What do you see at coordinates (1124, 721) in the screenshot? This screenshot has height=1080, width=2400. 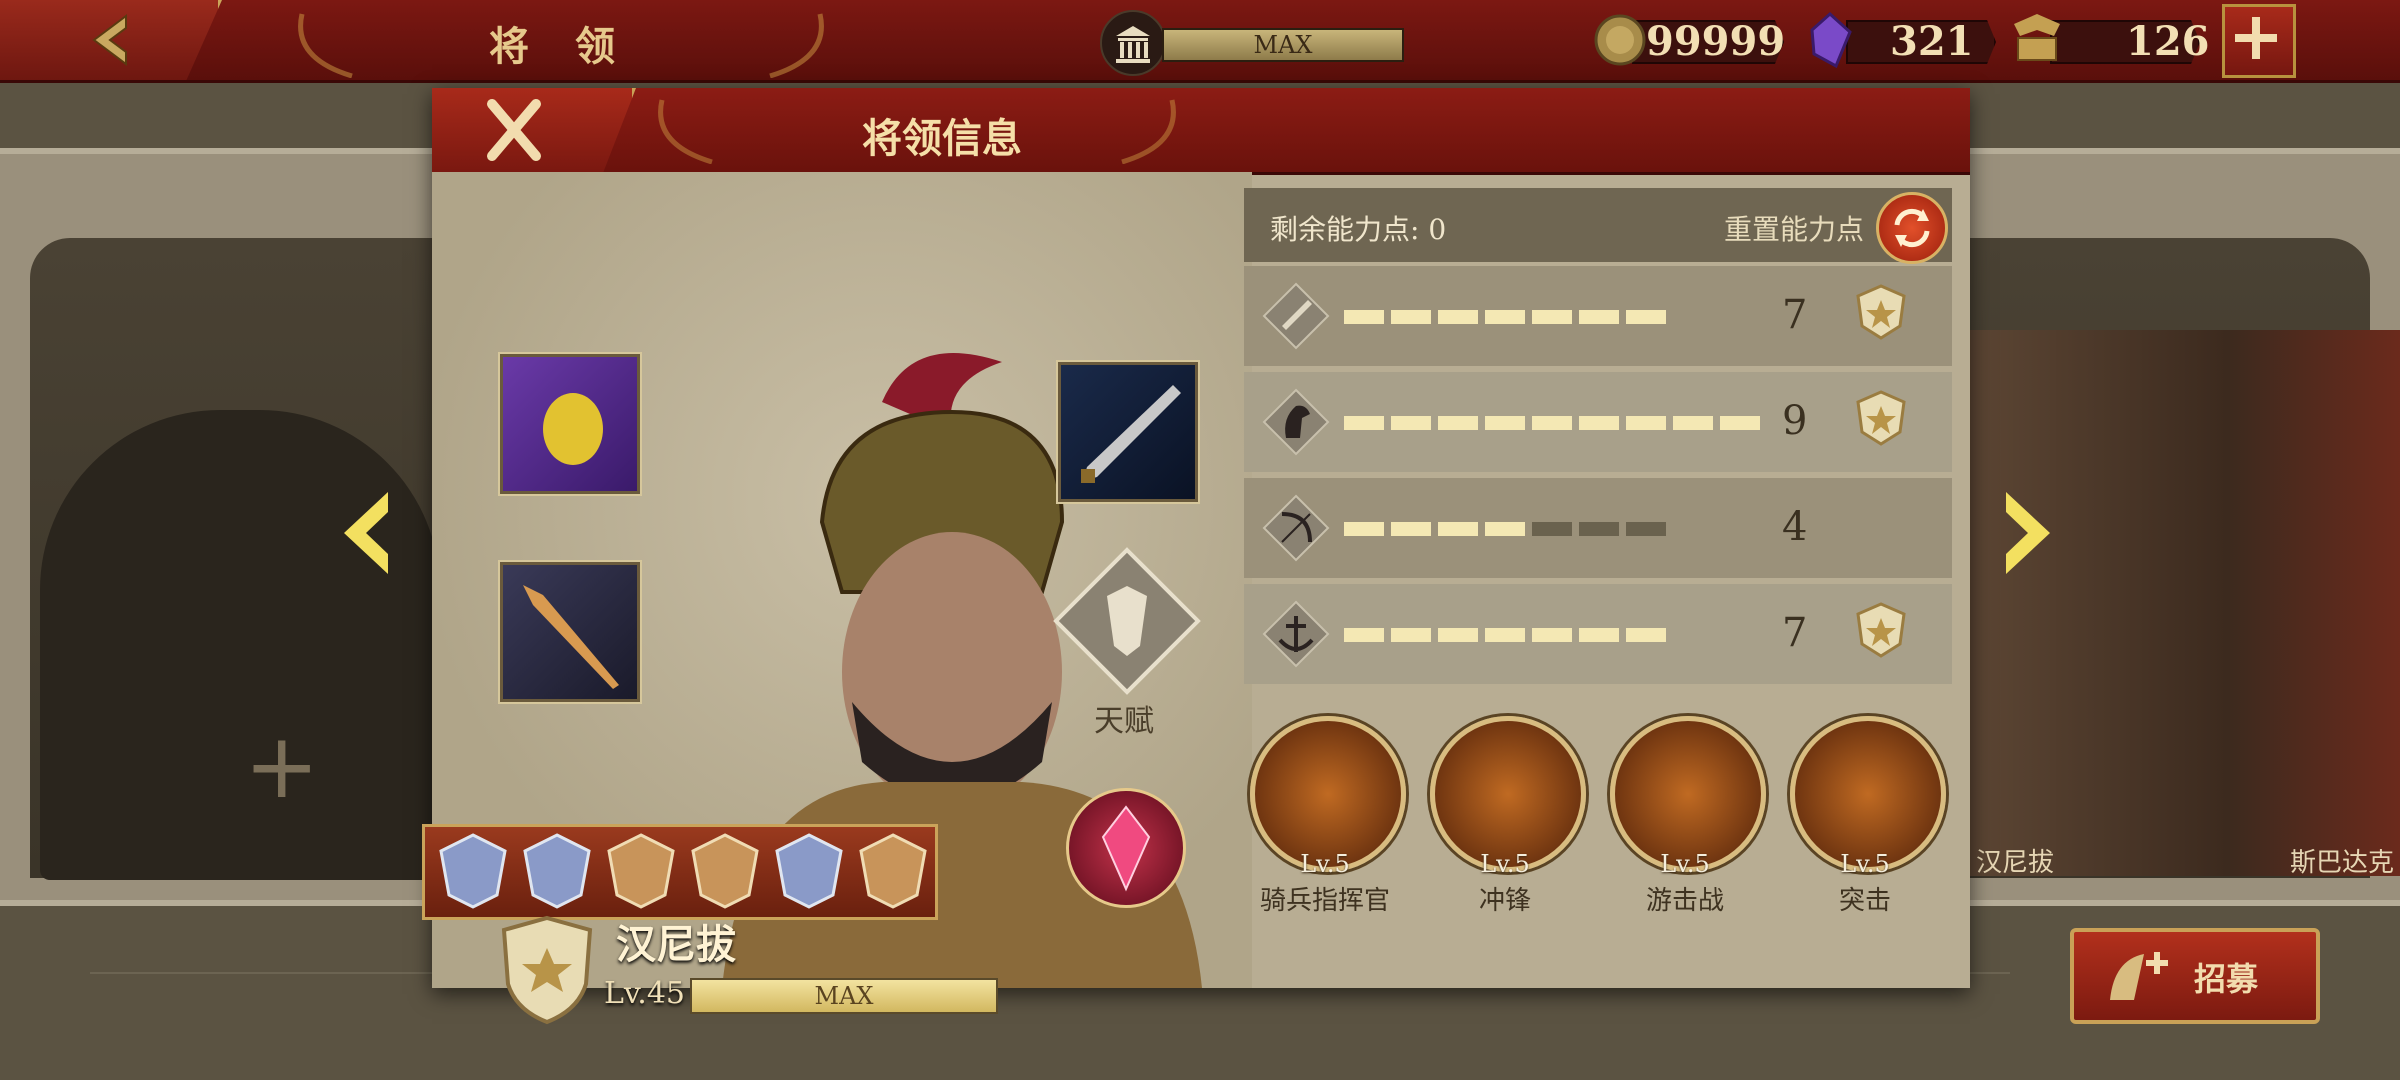 I see `talent-label: 天赋` at bounding box center [1124, 721].